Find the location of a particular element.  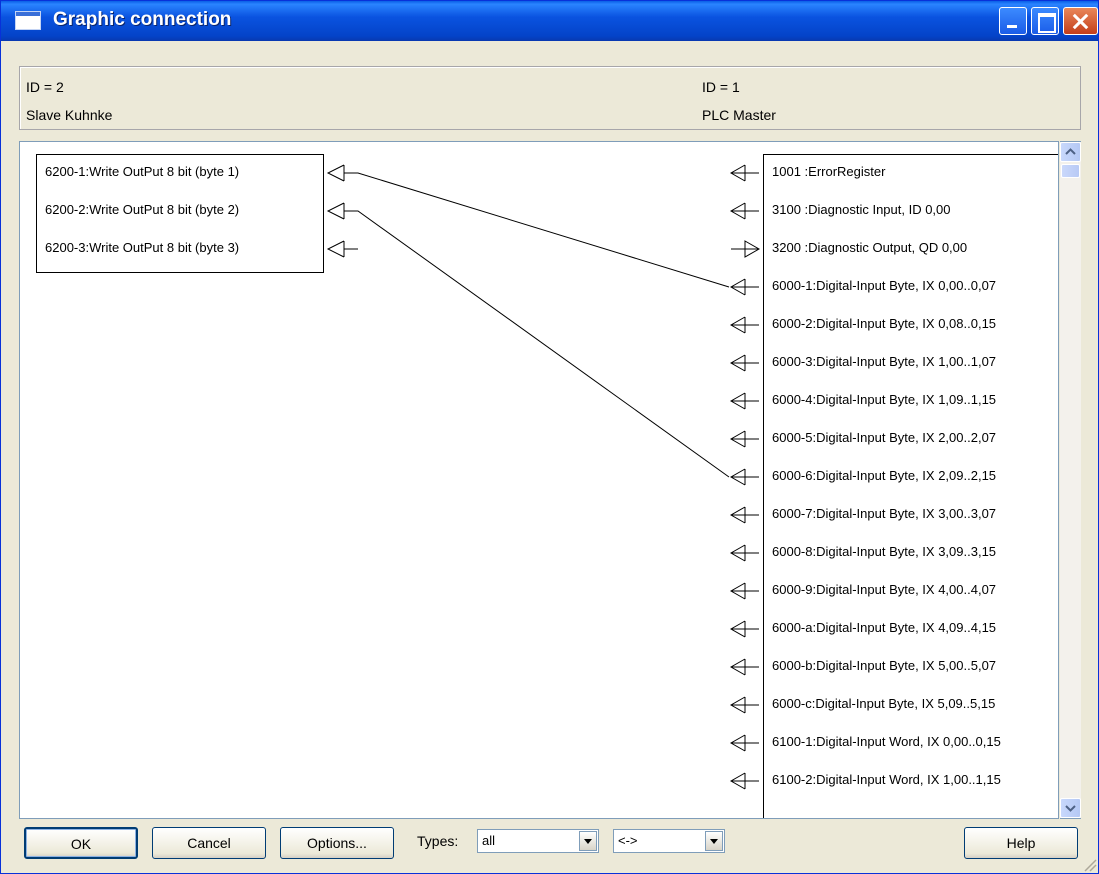

cancel-button: Cancel is located at coordinates (209, 843).